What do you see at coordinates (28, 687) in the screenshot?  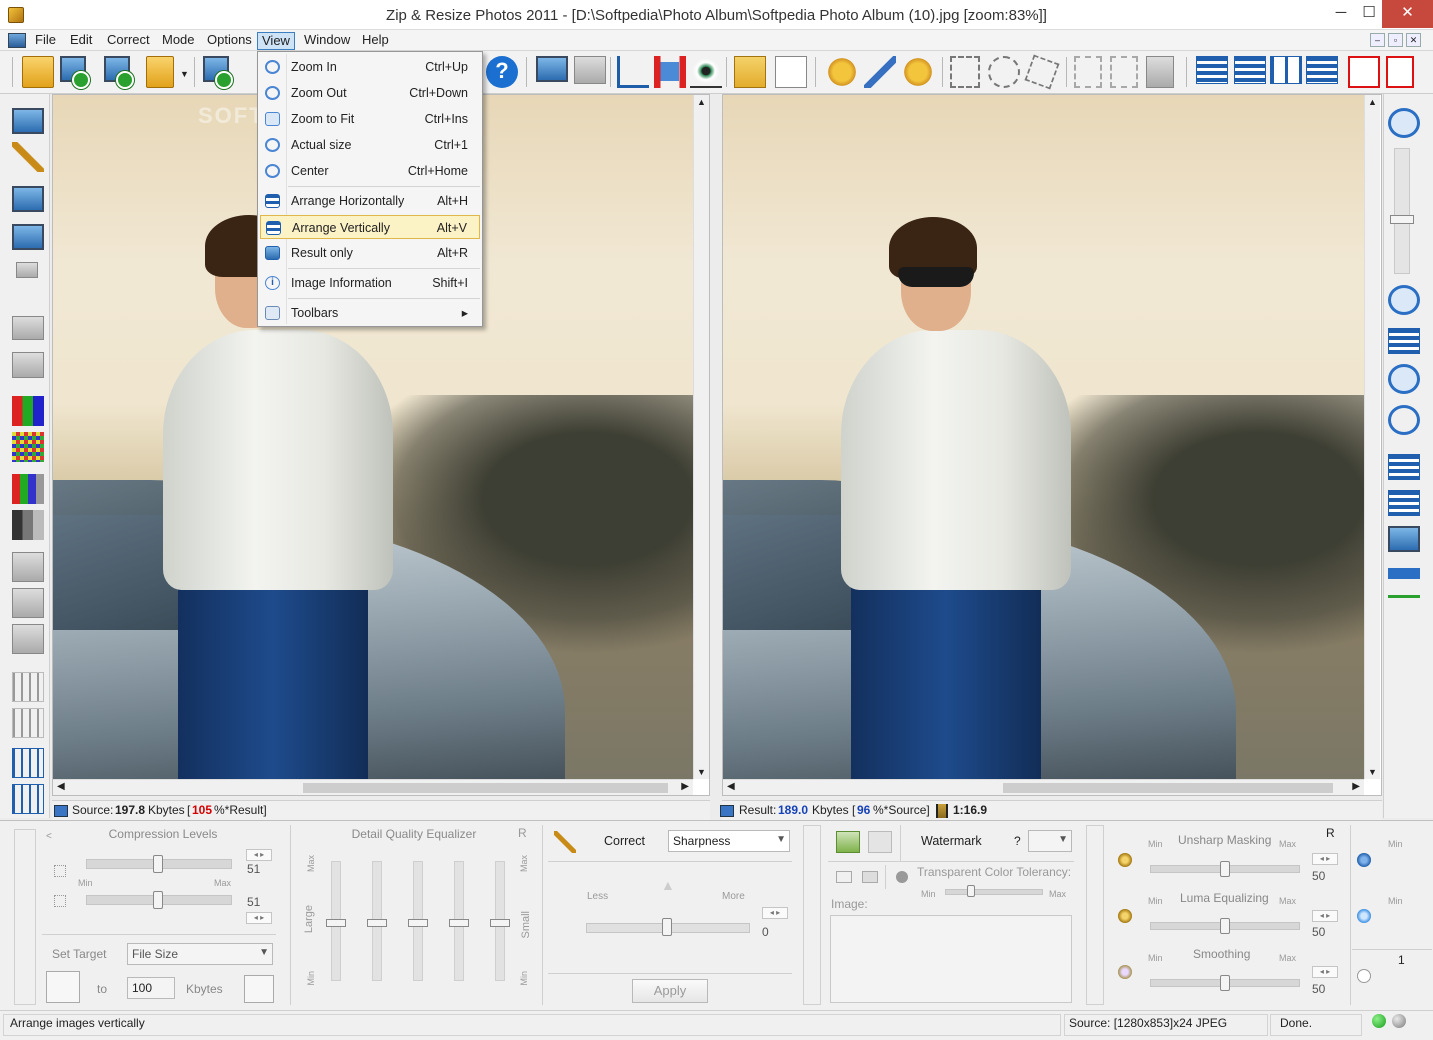 I see `equalizer-icon` at bounding box center [28, 687].